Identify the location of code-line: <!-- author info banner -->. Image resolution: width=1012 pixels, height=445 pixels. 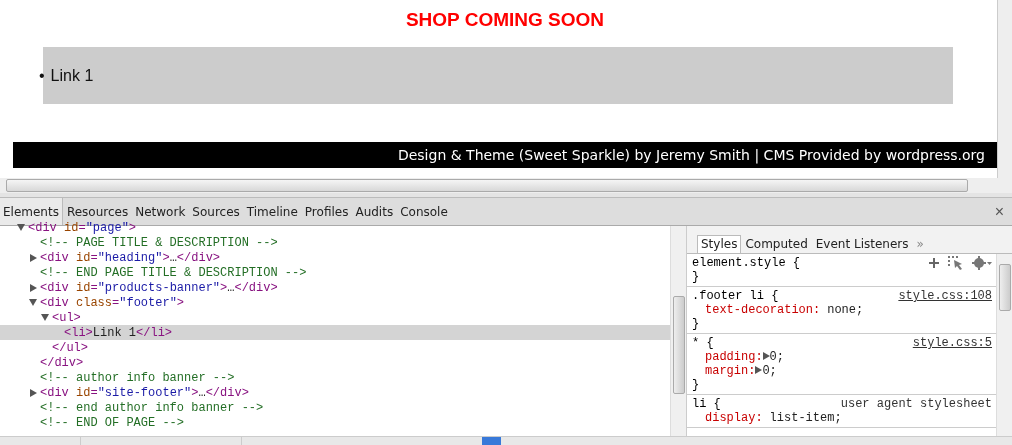
(137, 377).